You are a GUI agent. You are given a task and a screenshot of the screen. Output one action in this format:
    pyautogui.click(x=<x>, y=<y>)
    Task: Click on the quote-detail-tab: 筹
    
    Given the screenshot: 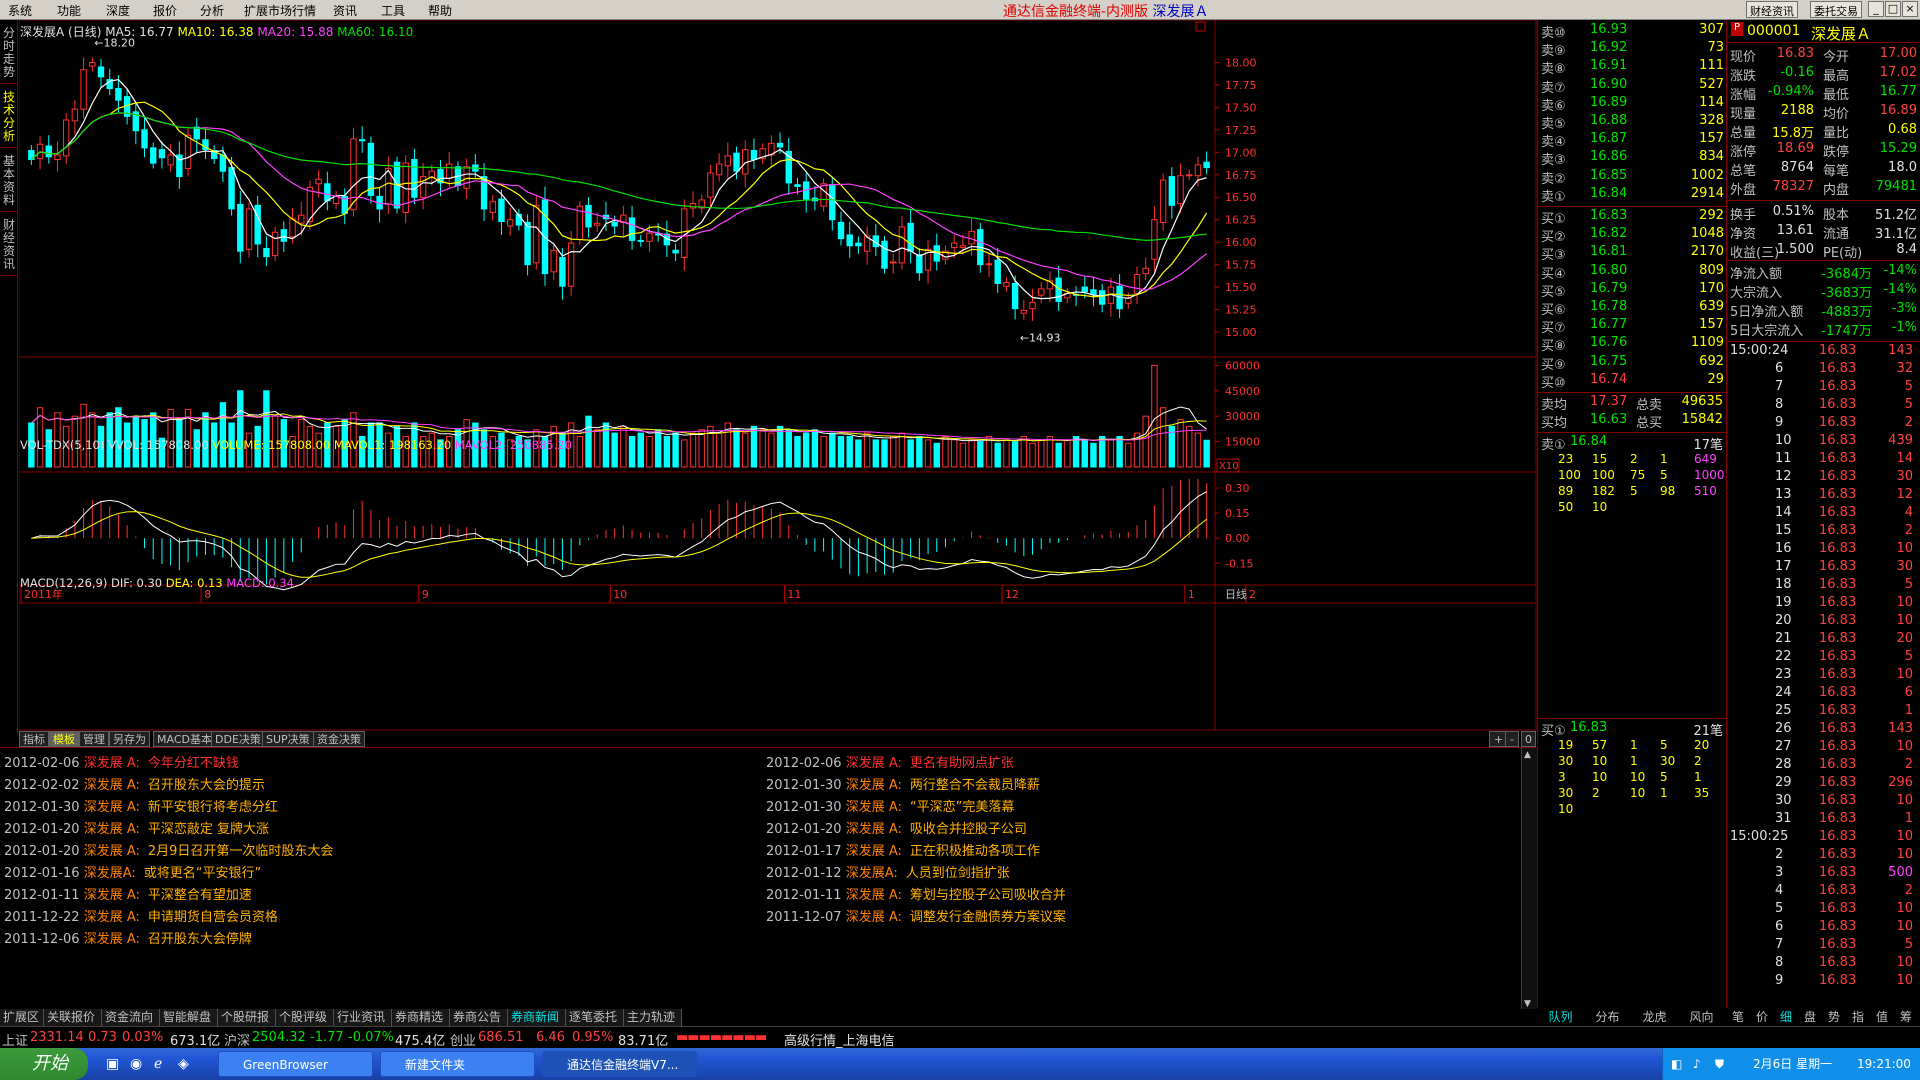 What is the action you would take?
    pyautogui.click(x=1906, y=1017)
    